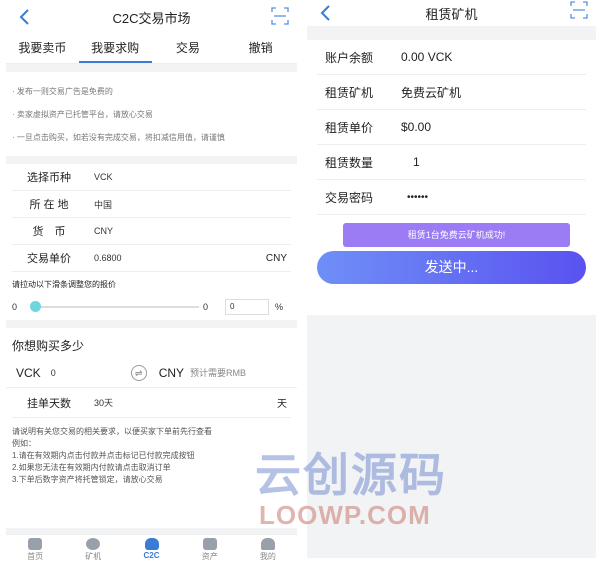 The width and height of the screenshot is (600, 564). I want to click on bottom-nav: 首页 矿机 C2C 资产 我的, so click(151, 549).